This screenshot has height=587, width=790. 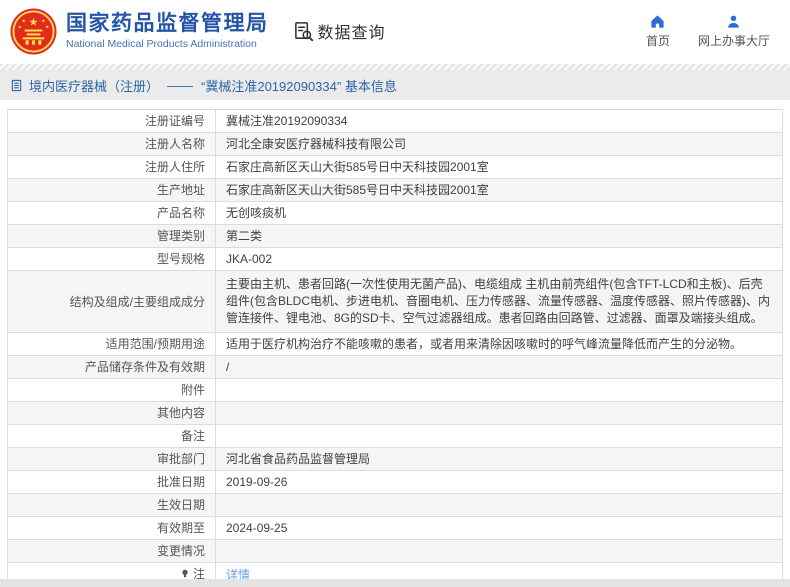 I want to click on agency-name-en: National Medical Products Administration, so click(x=161, y=43).